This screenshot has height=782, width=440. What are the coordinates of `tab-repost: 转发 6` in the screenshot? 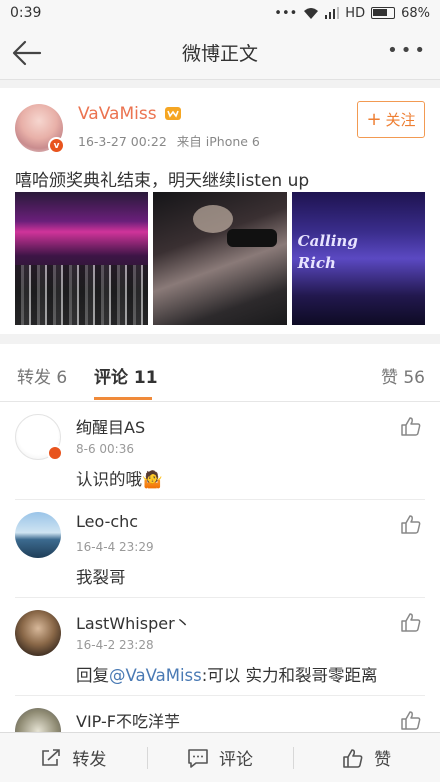 It's located at (42, 375).